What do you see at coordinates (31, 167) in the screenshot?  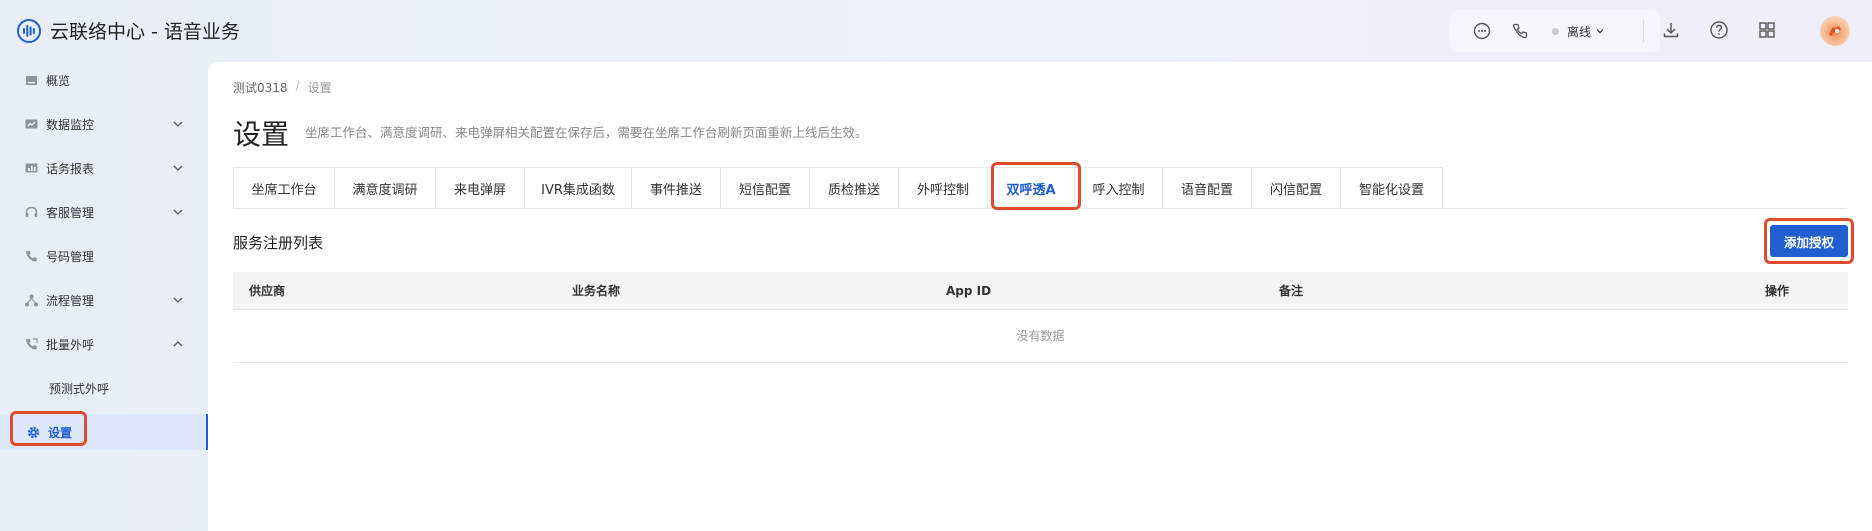 I see `report-icon` at bounding box center [31, 167].